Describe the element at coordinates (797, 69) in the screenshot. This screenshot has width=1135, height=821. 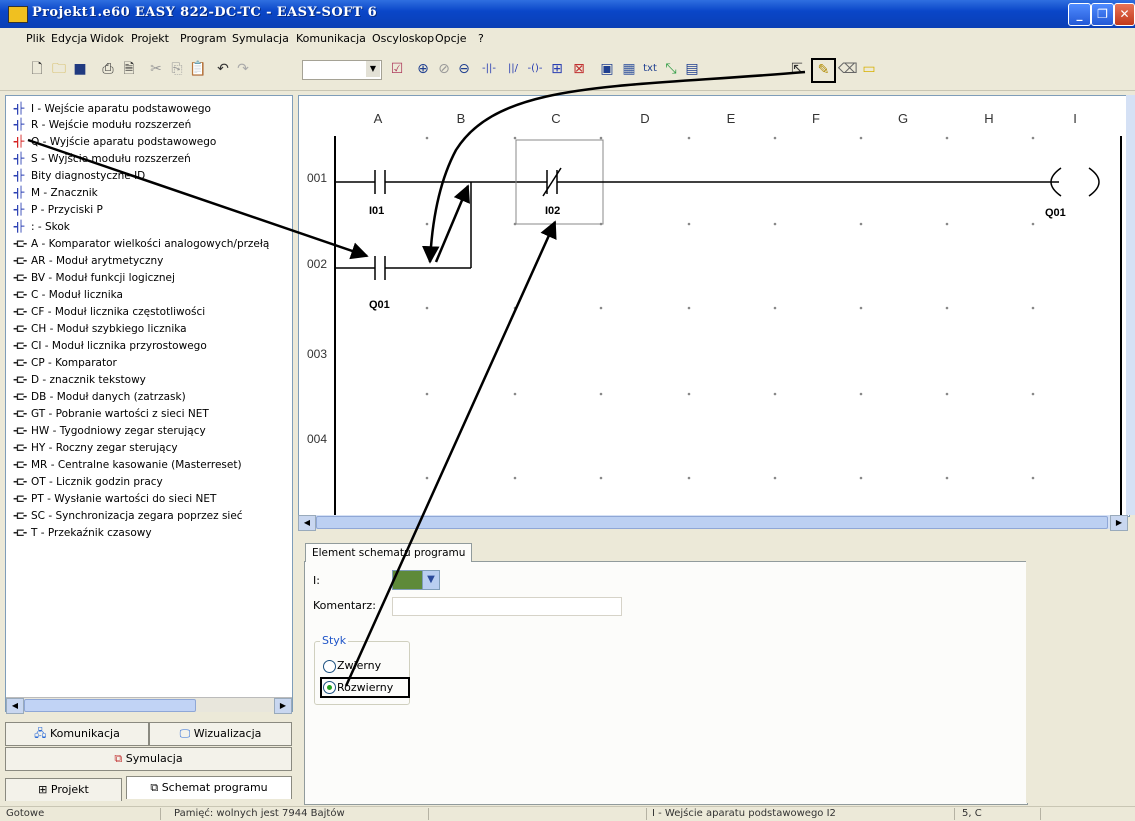
I see `cursor-icon: ⇱` at that location.